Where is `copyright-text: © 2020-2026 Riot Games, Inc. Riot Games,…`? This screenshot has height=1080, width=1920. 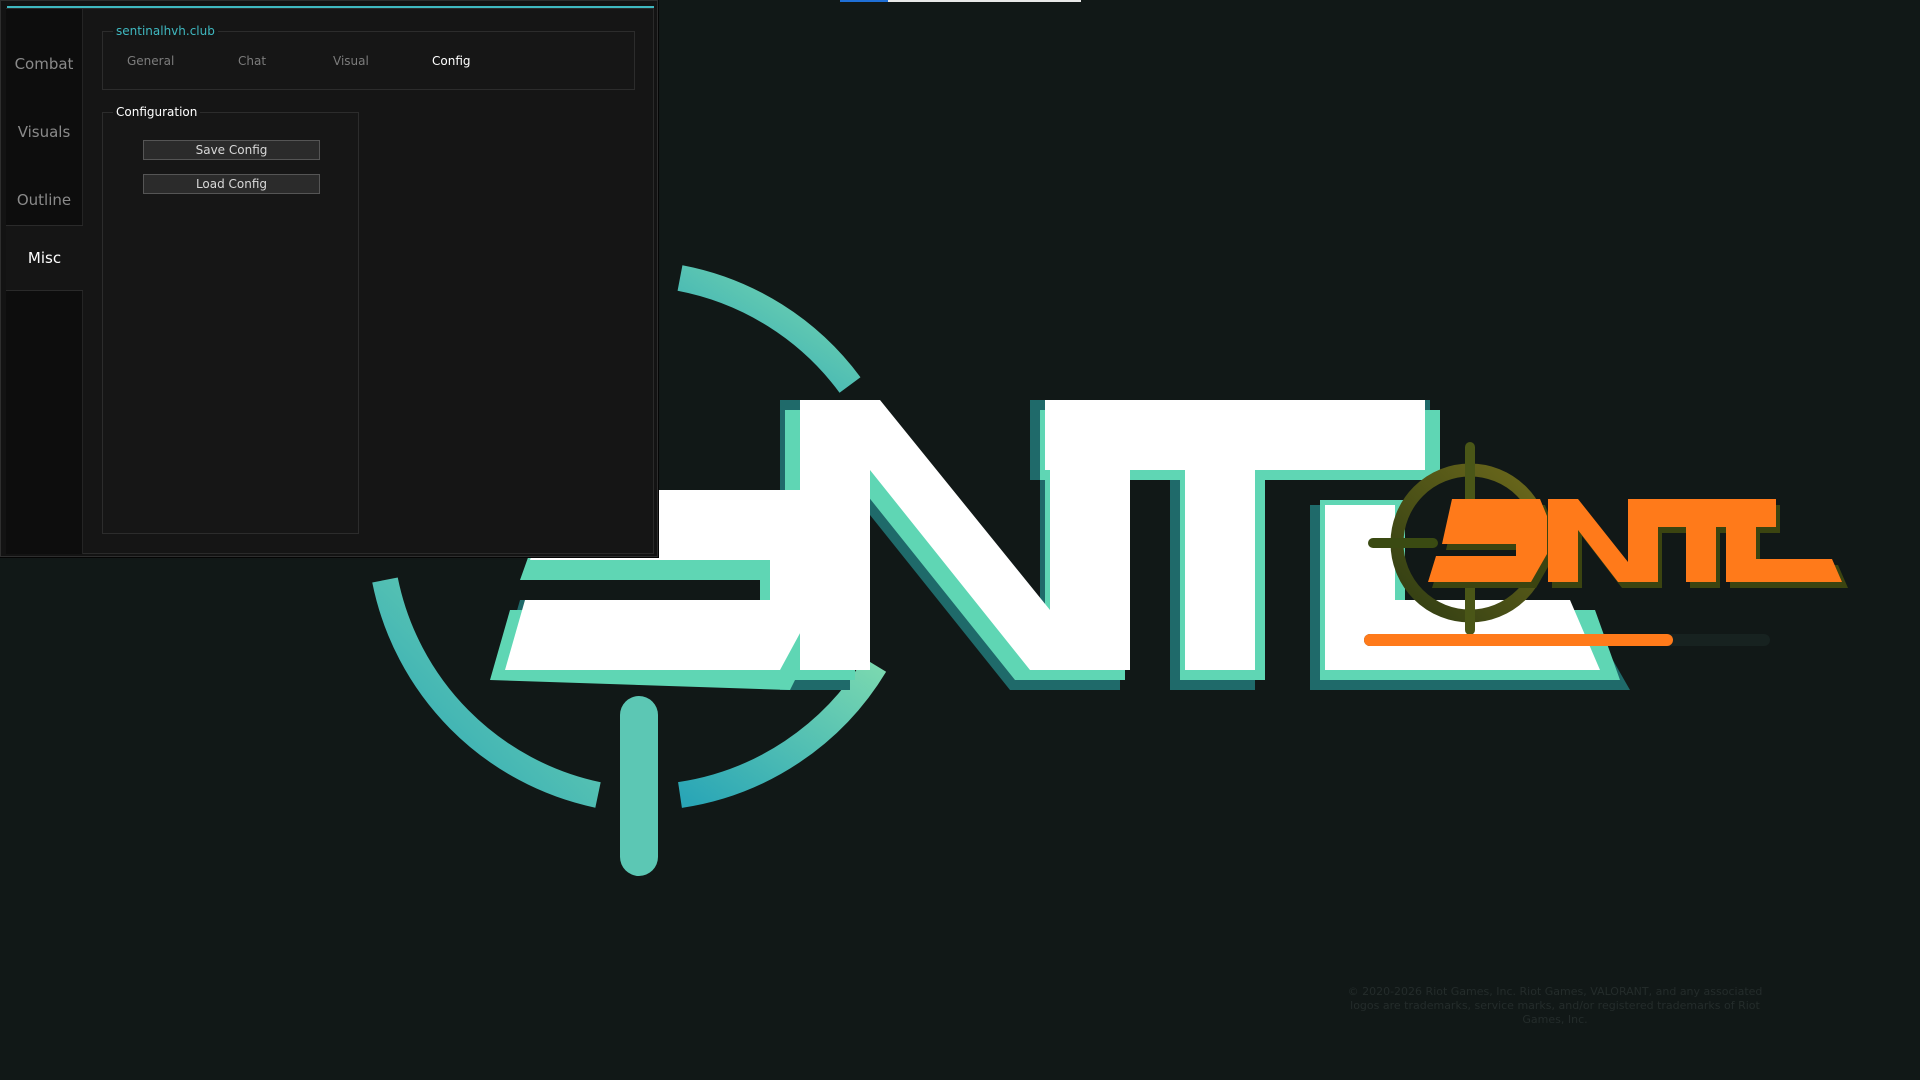 copyright-text: © 2020-2026 Riot Games, Inc. Riot Games,… is located at coordinates (1555, 1005).